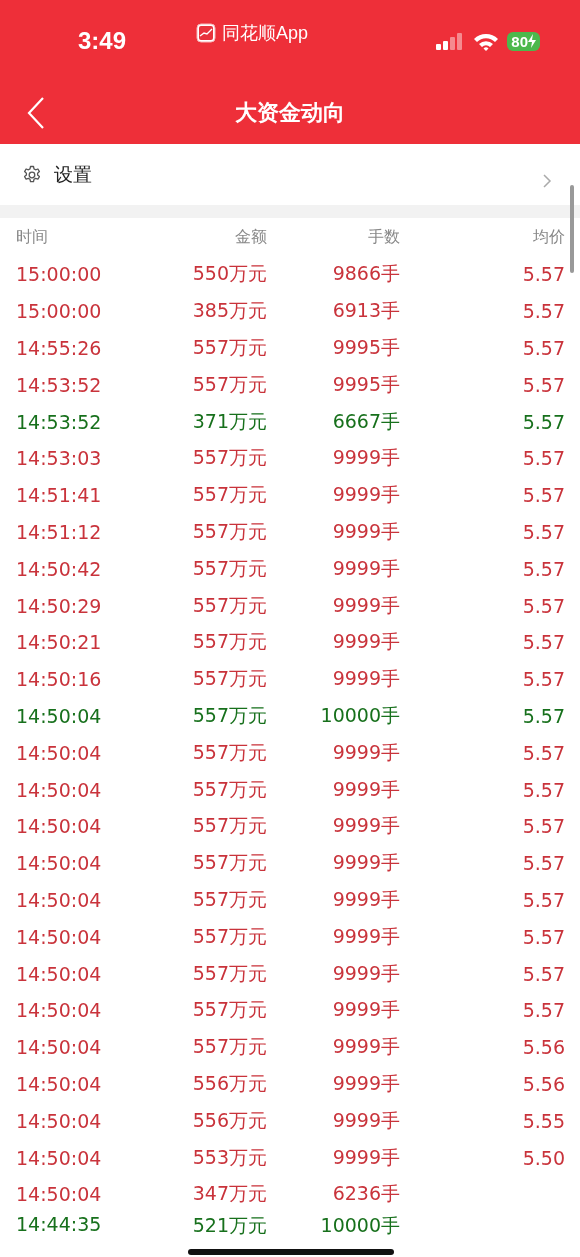 This screenshot has height=1257, width=580. Describe the element at coordinates (229, 1194) in the screenshot. I see `table-cell-text: 347万元` at that location.